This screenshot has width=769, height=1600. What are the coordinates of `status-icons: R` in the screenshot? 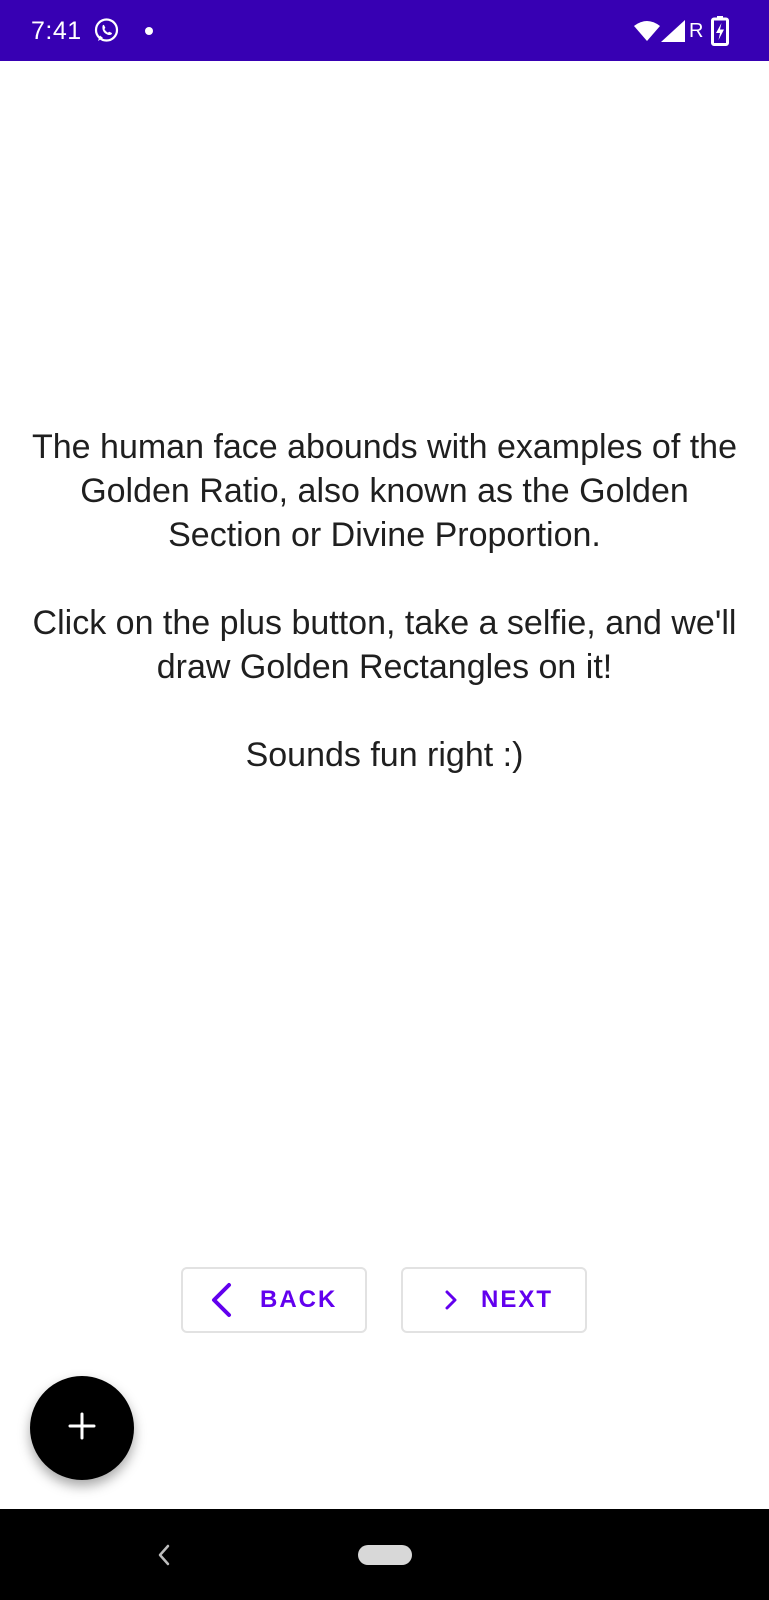 It's located at (689, 31).